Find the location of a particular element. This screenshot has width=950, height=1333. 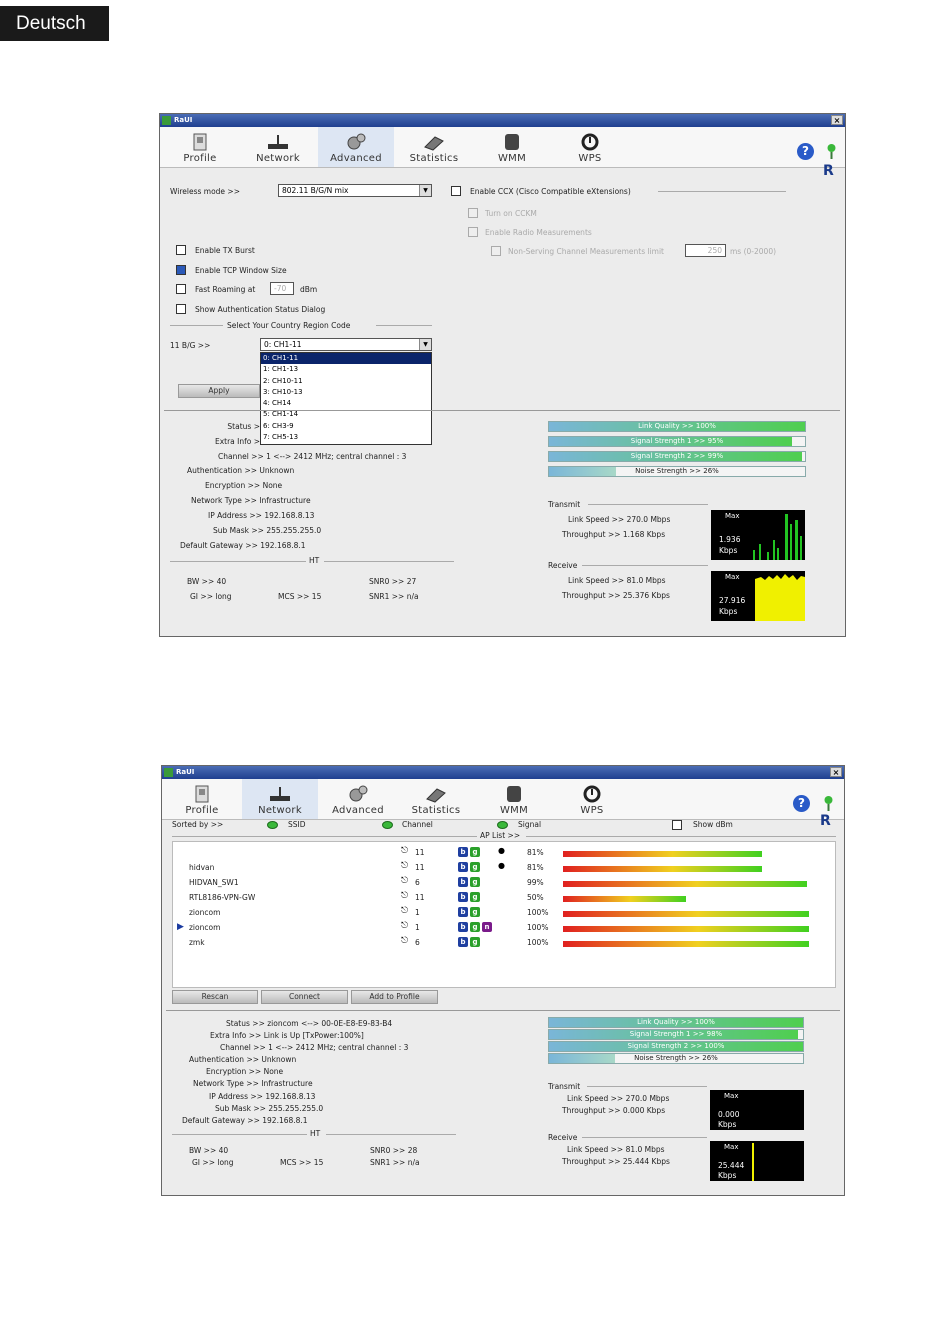

rescan-button: Rescan is located at coordinates (215, 997).